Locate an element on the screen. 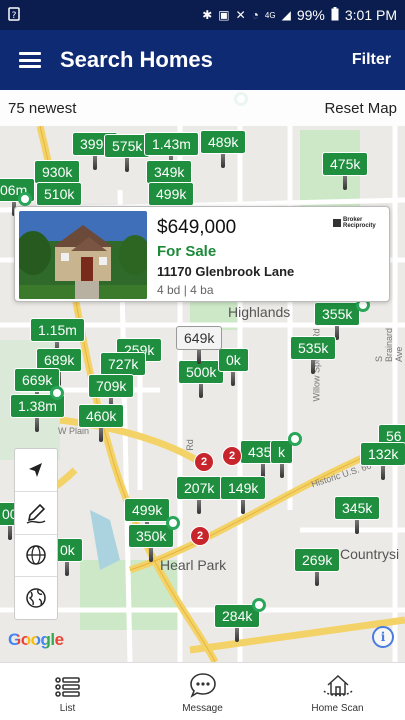 This screenshot has width=405, height=720. map-layer-button is located at coordinates (36, 556).